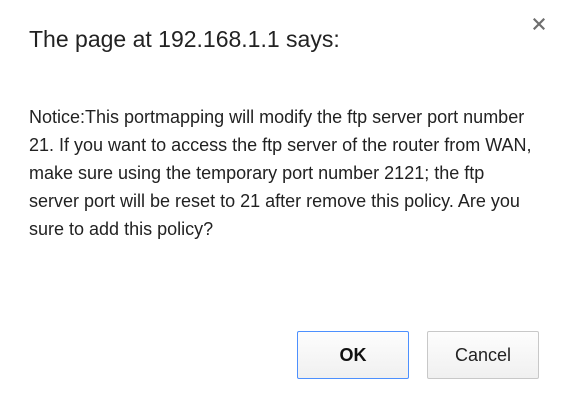 This screenshot has width=563, height=401. Describe the element at coordinates (483, 355) in the screenshot. I see `cancel-button: Cancel` at that location.